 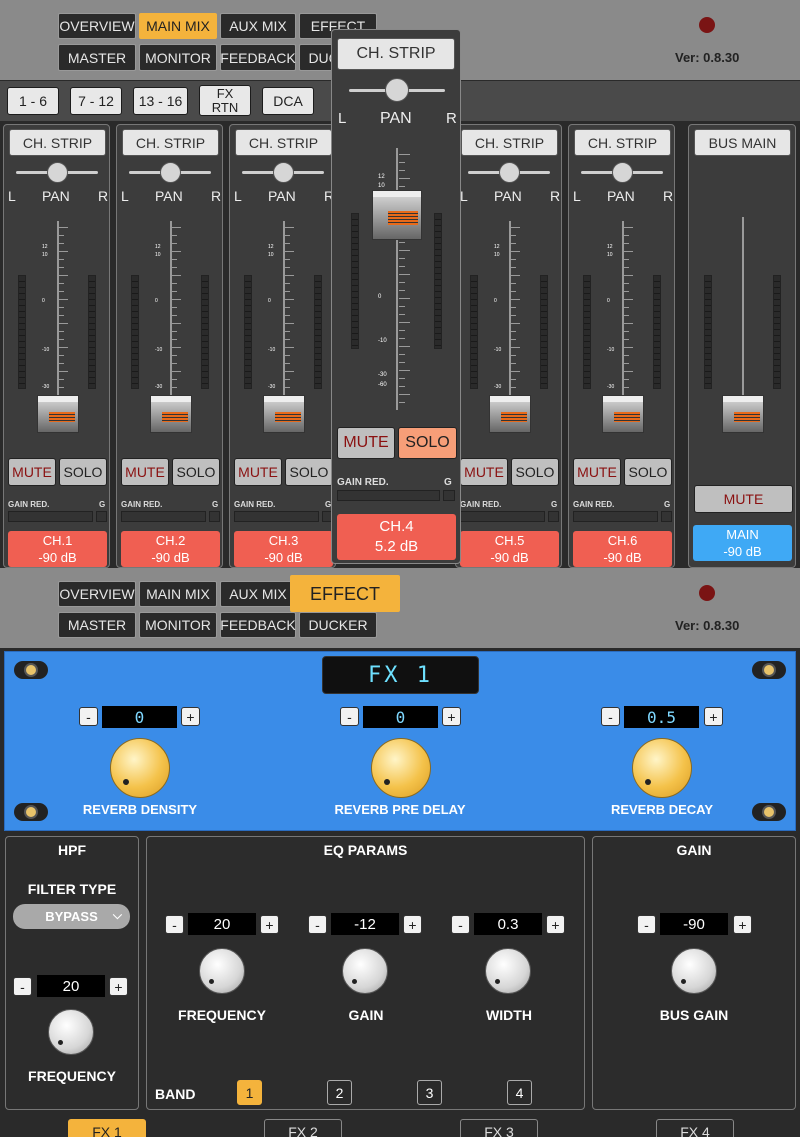 I want to click on tab-main-mix: MAIN MIX, so click(x=178, y=26).